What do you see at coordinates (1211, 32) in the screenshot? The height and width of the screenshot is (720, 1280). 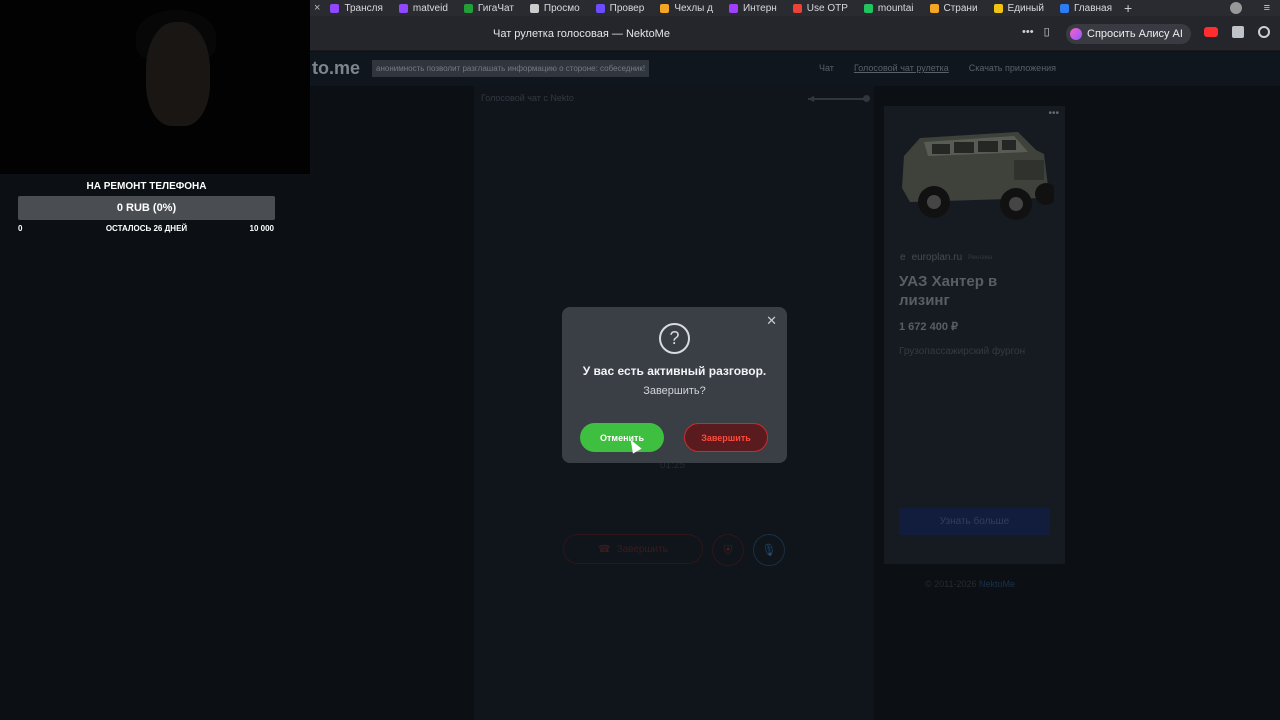 I see `youtube-extension-icon` at bounding box center [1211, 32].